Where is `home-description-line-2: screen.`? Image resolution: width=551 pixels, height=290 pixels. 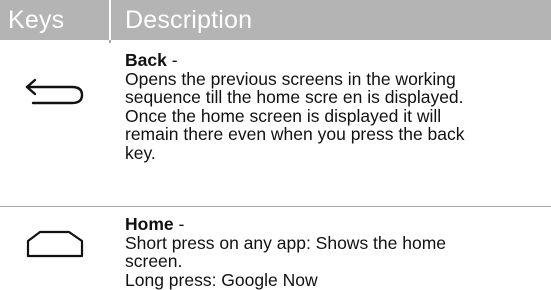 home-description-line-2: screen. is located at coordinates (154, 261).